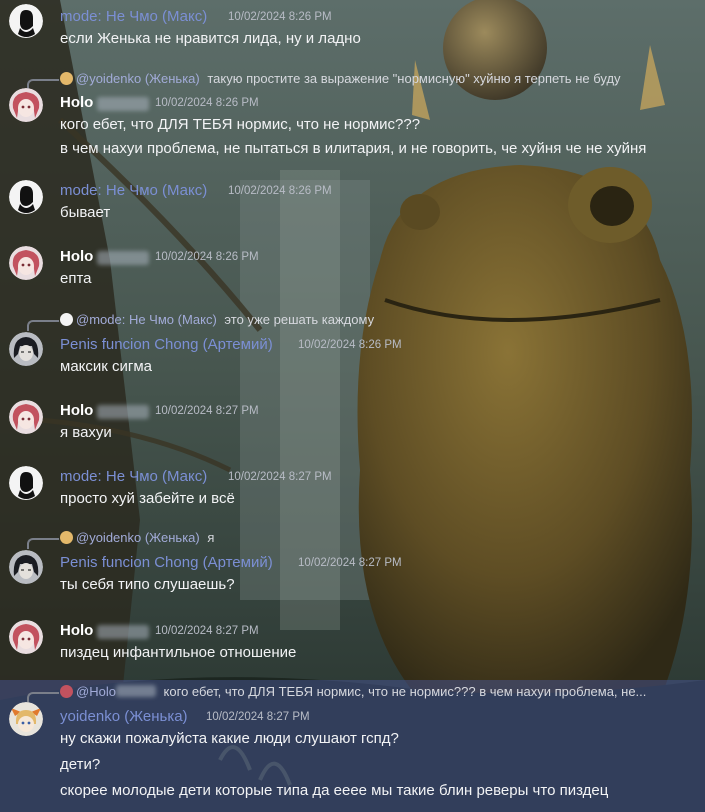 Image resolution: width=705 pixels, height=812 pixels. I want to click on reply-text: это уже решать каждому, so click(297, 319).